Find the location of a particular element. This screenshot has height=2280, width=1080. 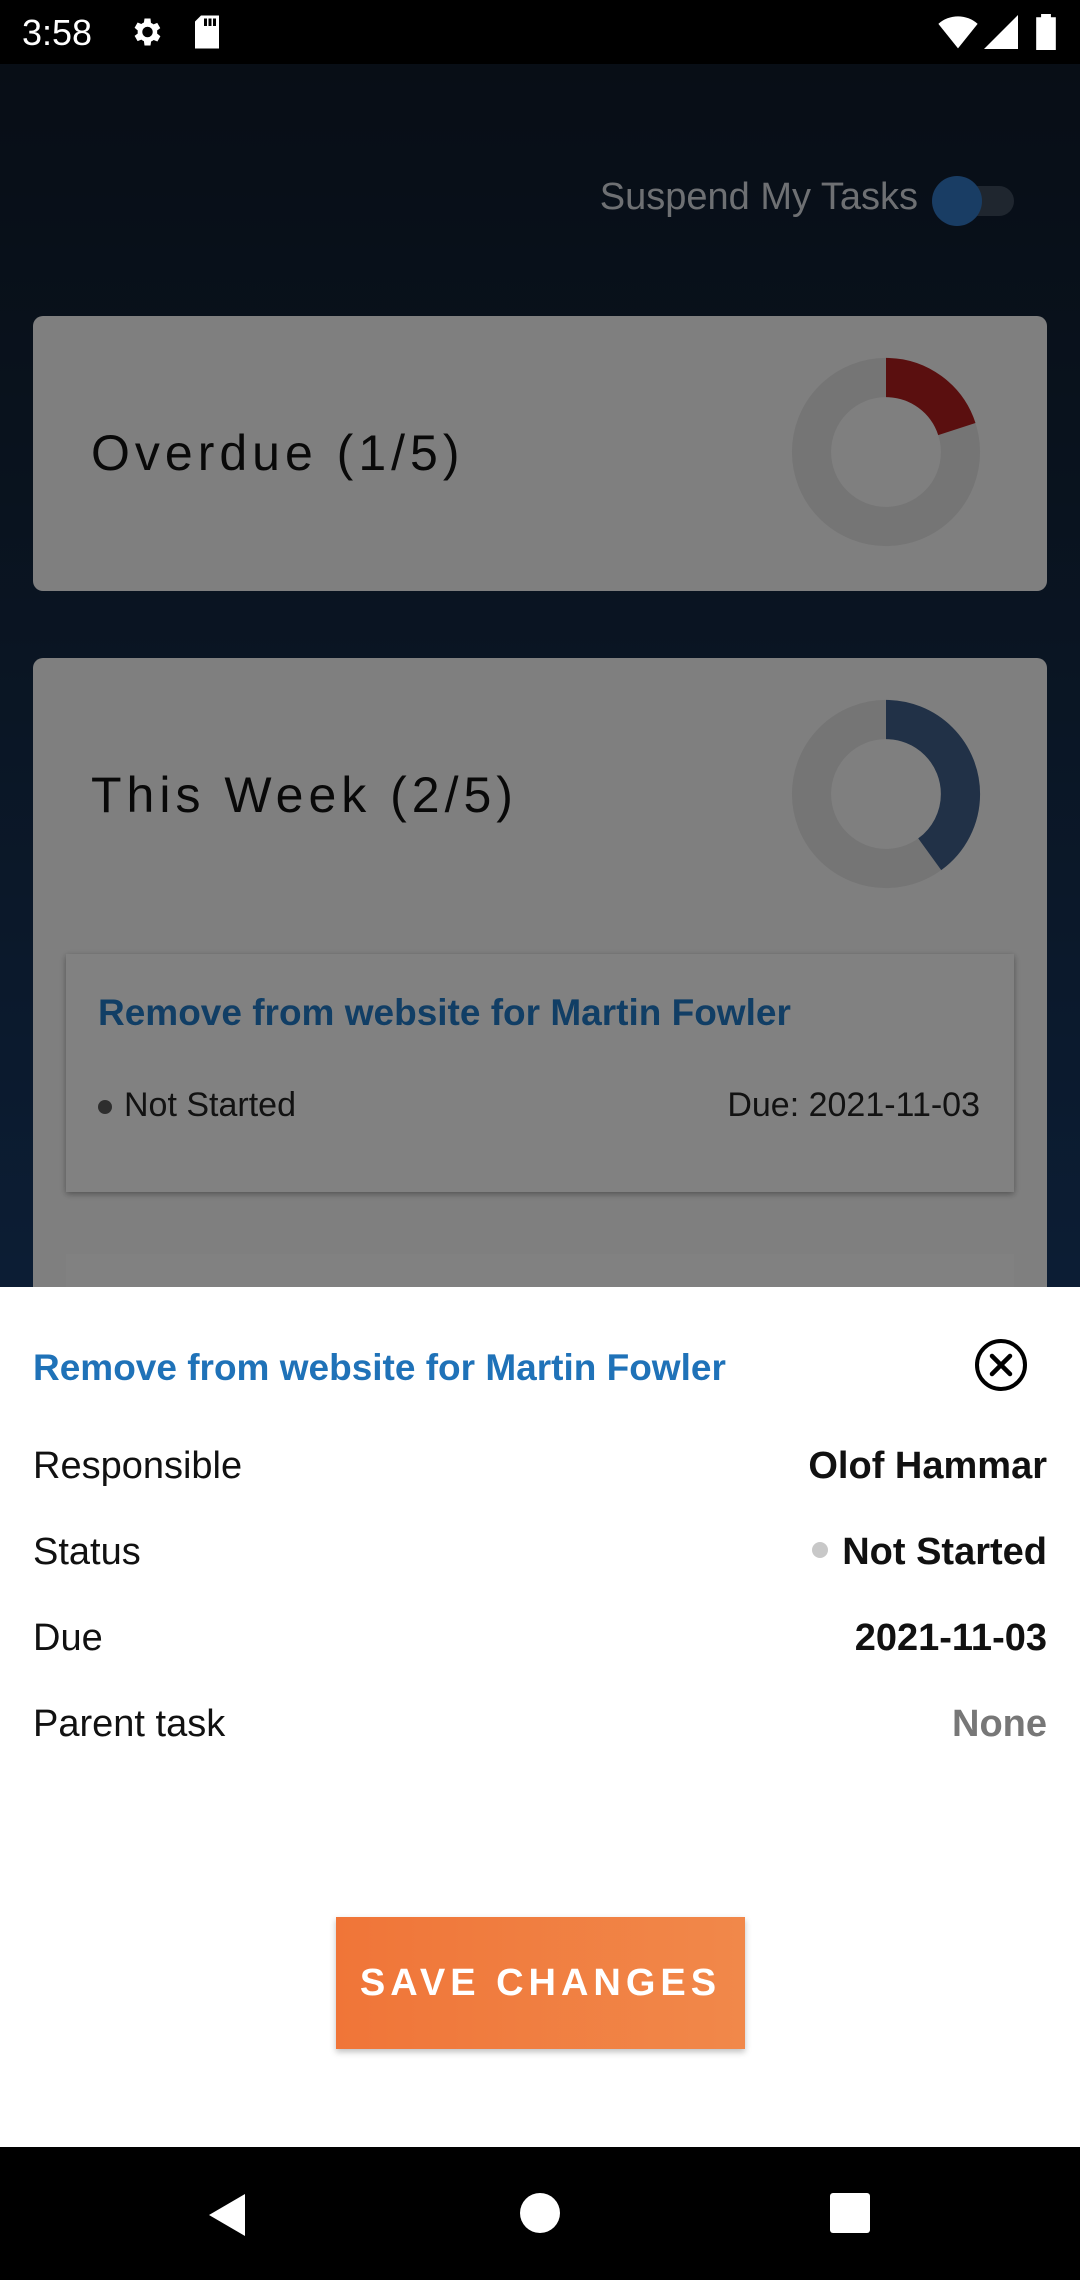

close-icon is located at coordinates (1001, 1365).